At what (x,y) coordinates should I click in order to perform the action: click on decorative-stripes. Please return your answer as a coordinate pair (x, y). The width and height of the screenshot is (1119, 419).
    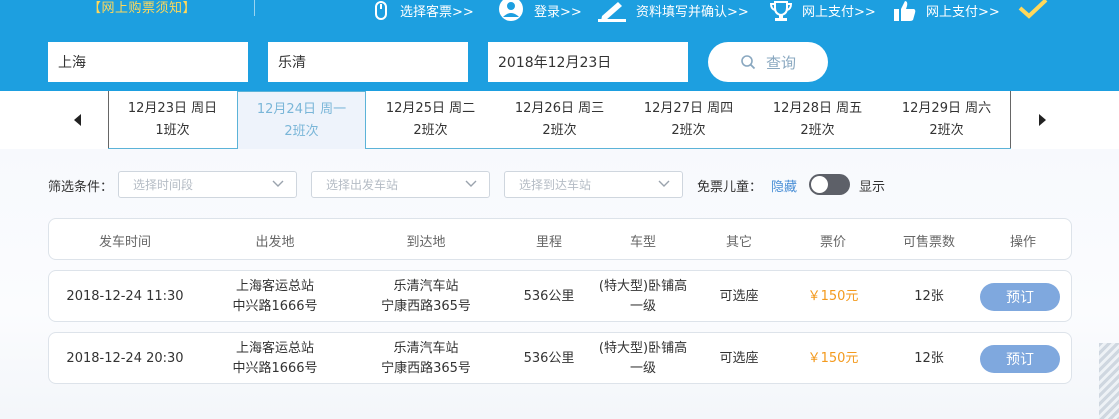
    Looking at the image, I should click on (1109, 381).